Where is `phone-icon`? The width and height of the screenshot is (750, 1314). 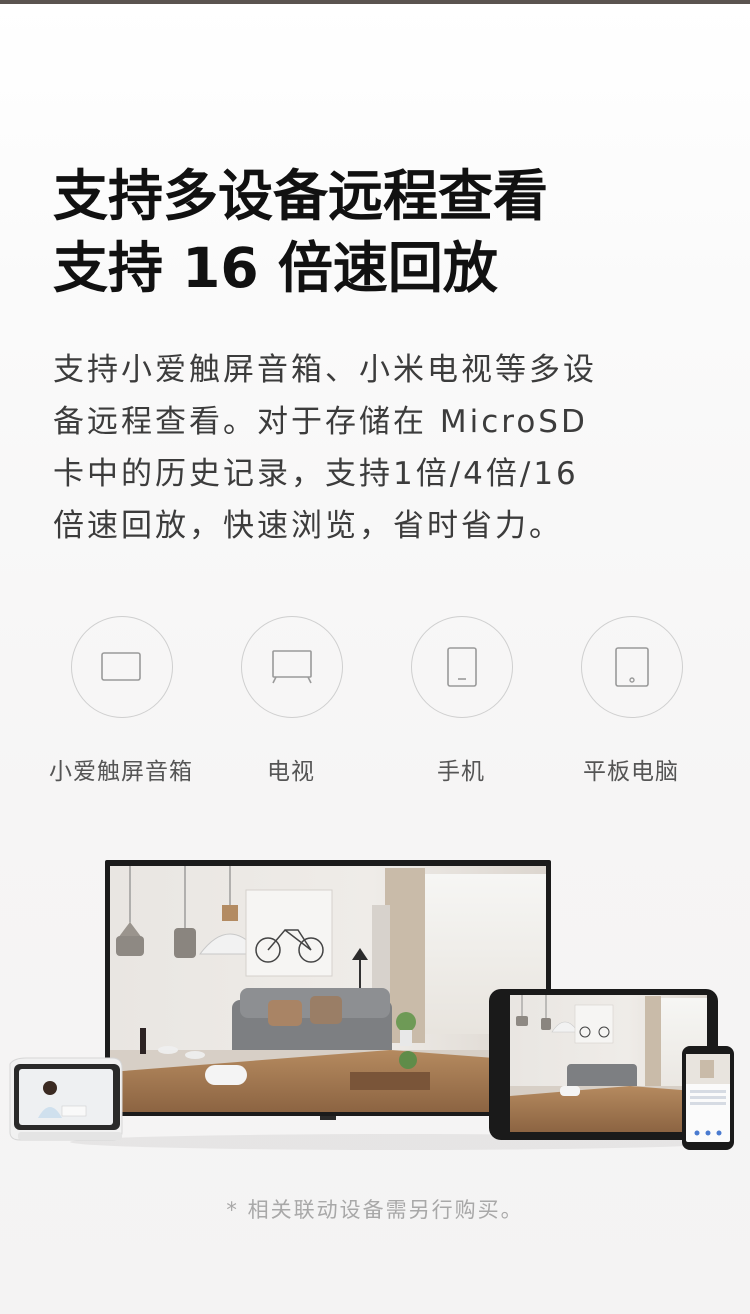 phone-icon is located at coordinates (462, 667).